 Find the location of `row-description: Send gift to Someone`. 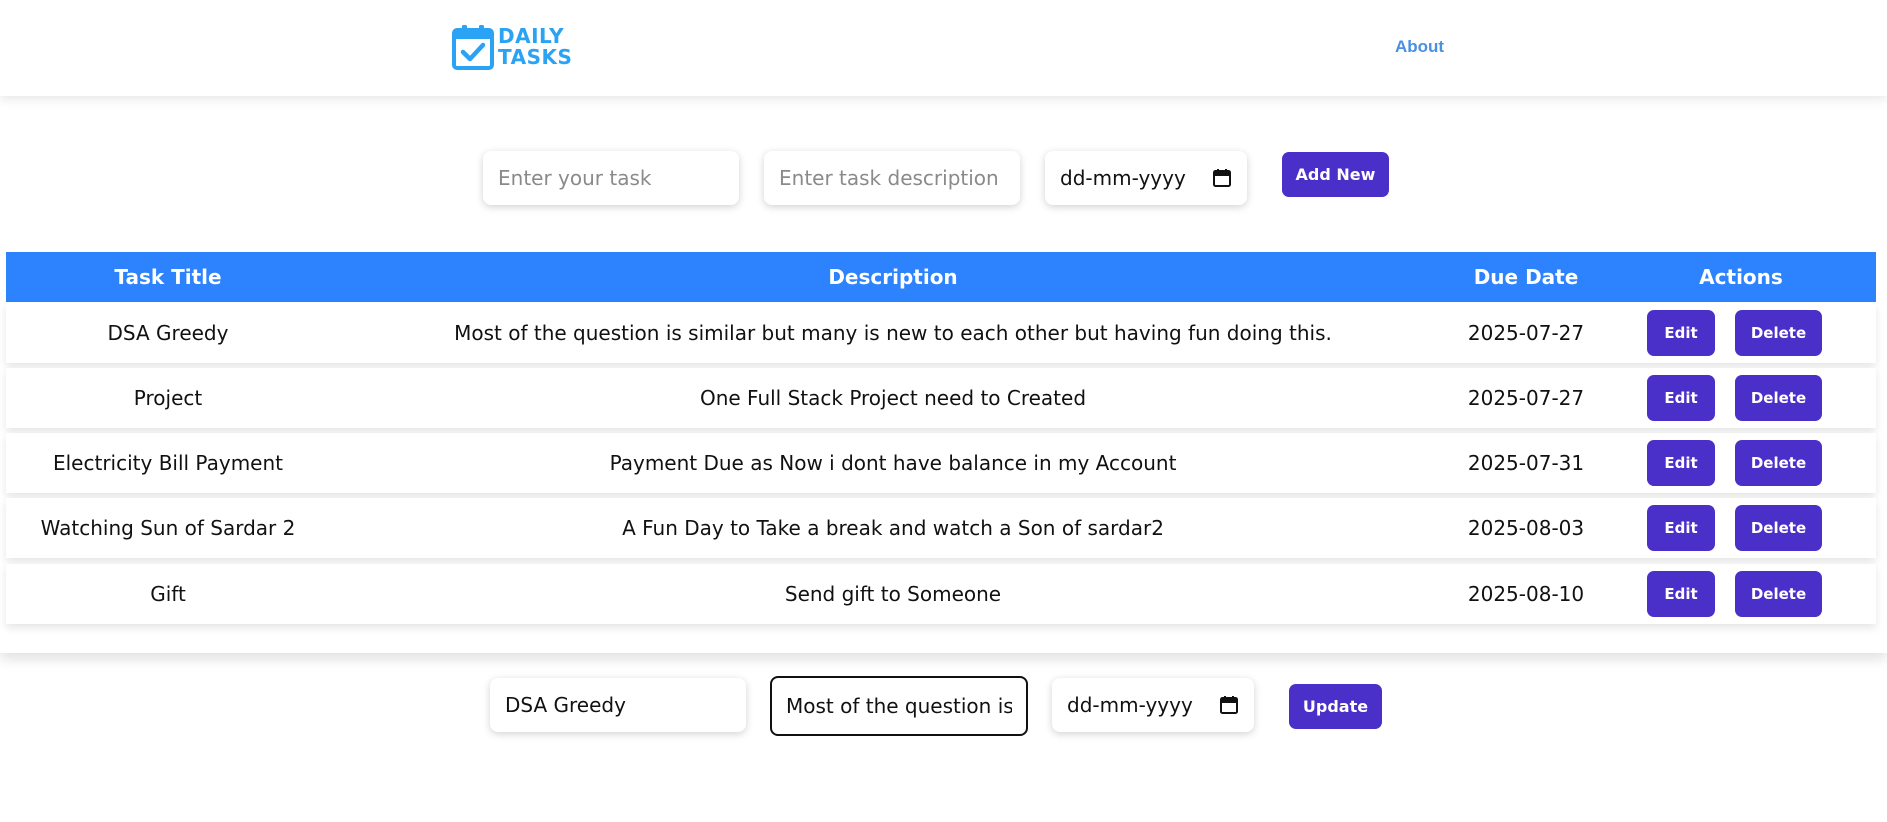

row-description: Send gift to Someone is located at coordinates (893, 594).